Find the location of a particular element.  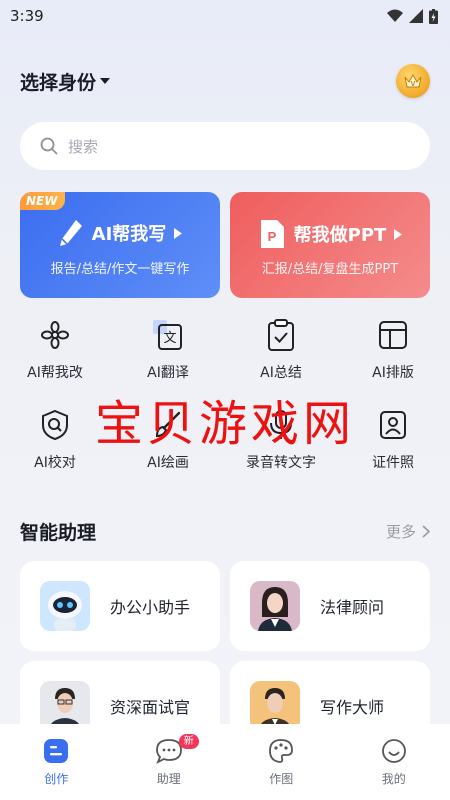

assistants-header: 智能助理 更多 is located at coordinates (225, 531).